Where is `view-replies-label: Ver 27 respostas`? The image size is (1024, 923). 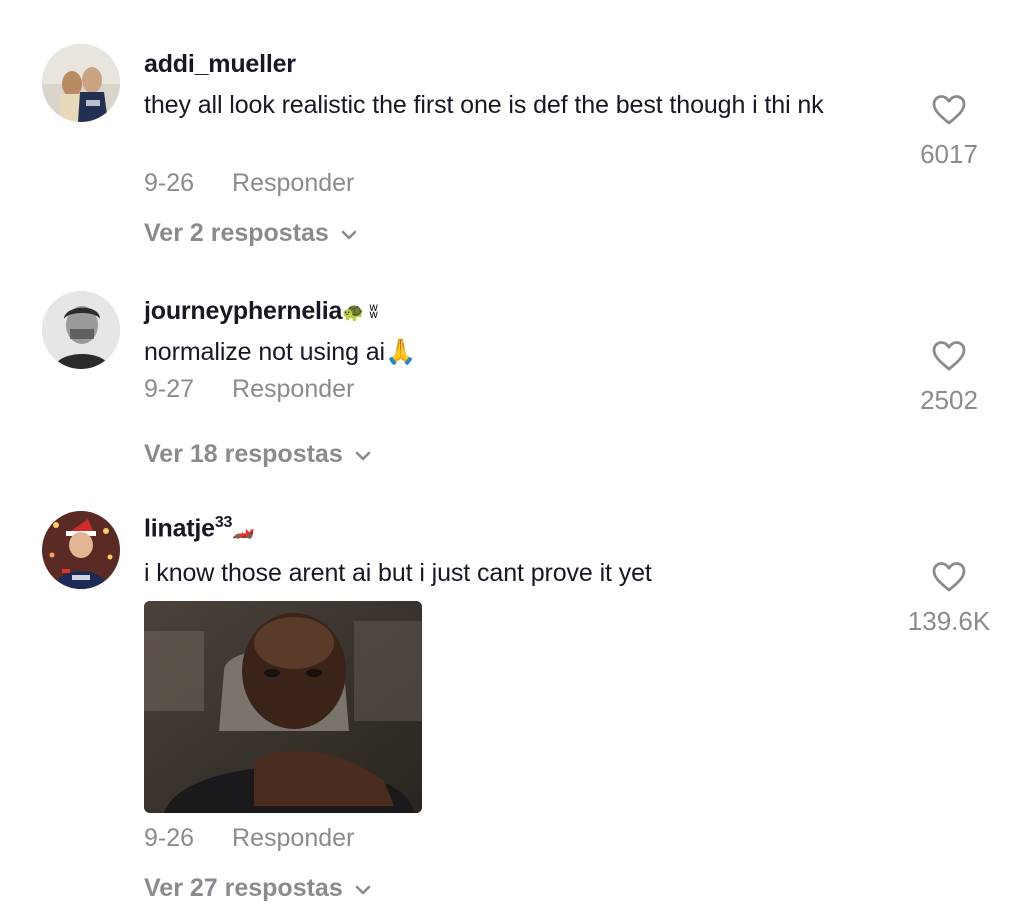
view-replies-label: Ver 27 respostas is located at coordinates (243, 888).